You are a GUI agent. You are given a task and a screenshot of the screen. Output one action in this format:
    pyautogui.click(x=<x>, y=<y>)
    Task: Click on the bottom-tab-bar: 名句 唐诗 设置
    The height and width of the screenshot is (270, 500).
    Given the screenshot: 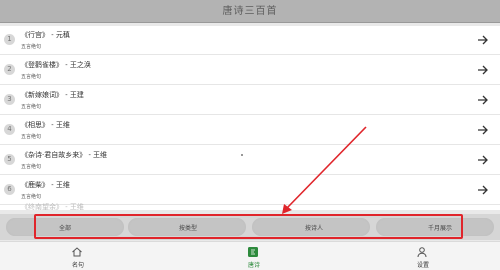 What is the action you would take?
    pyautogui.click(x=250, y=255)
    